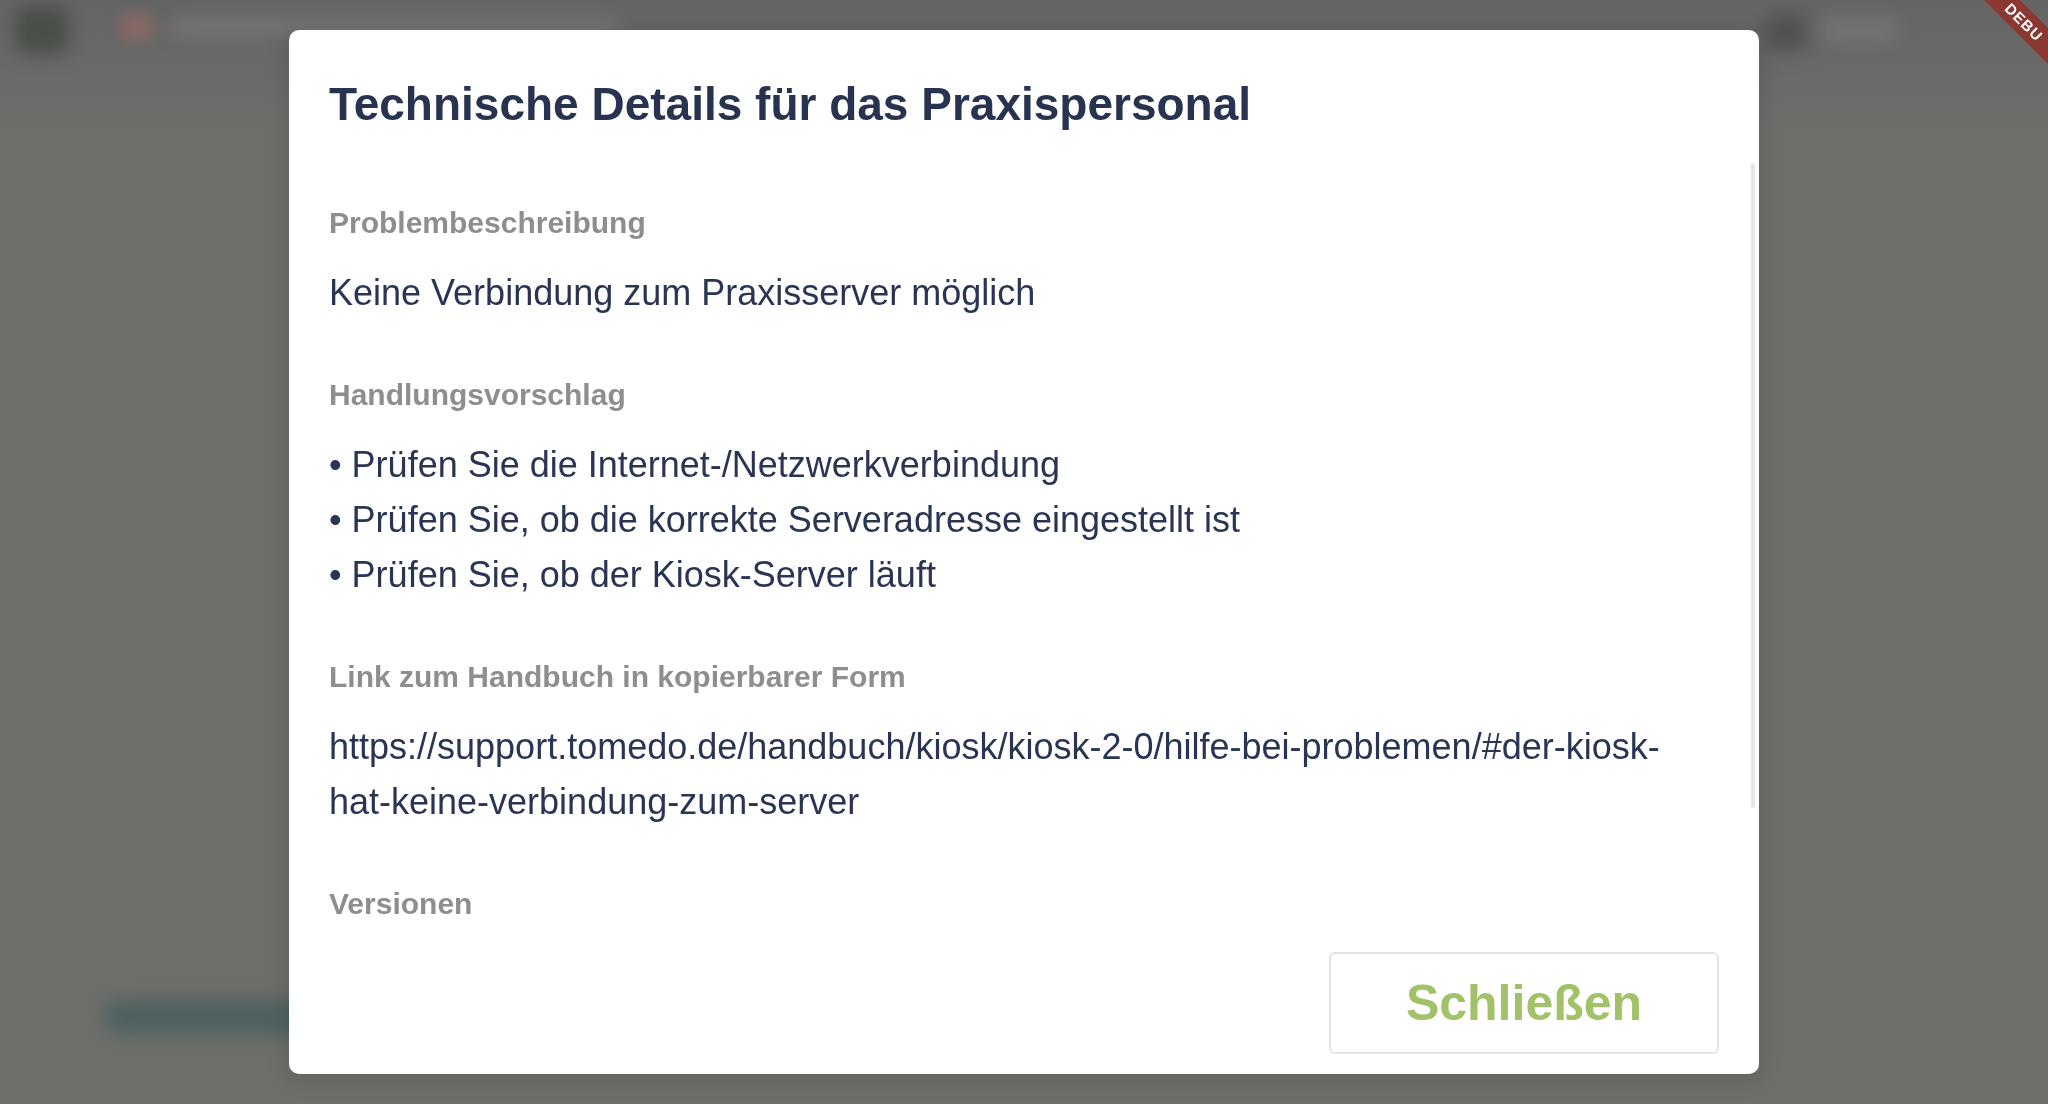 This screenshot has height=1104, width=2048. Describe the element at coordinates (401, 904) in the screenshot. I see `section-heading: Versionen` at that location.